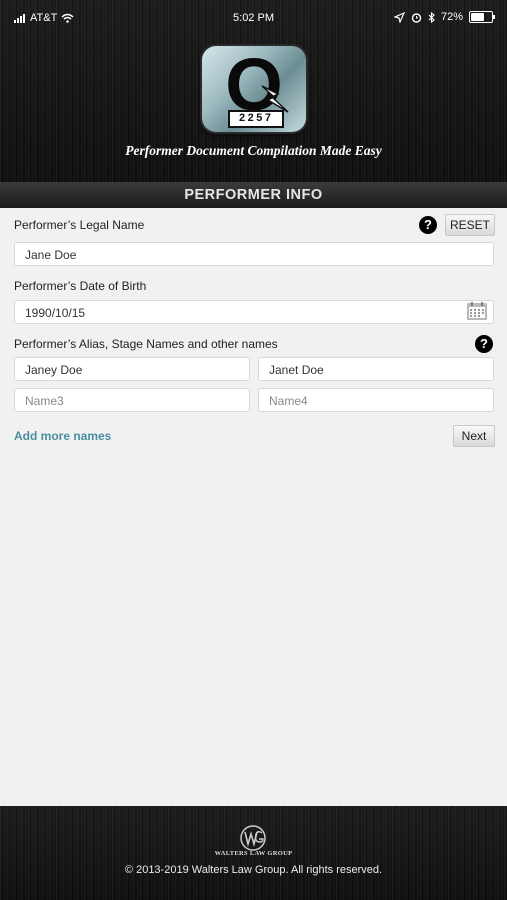  Describe the element at coordinates (253, 18) in the screenshot. I see `status-bar: AT&T 5:02 PM 72%` at that location.